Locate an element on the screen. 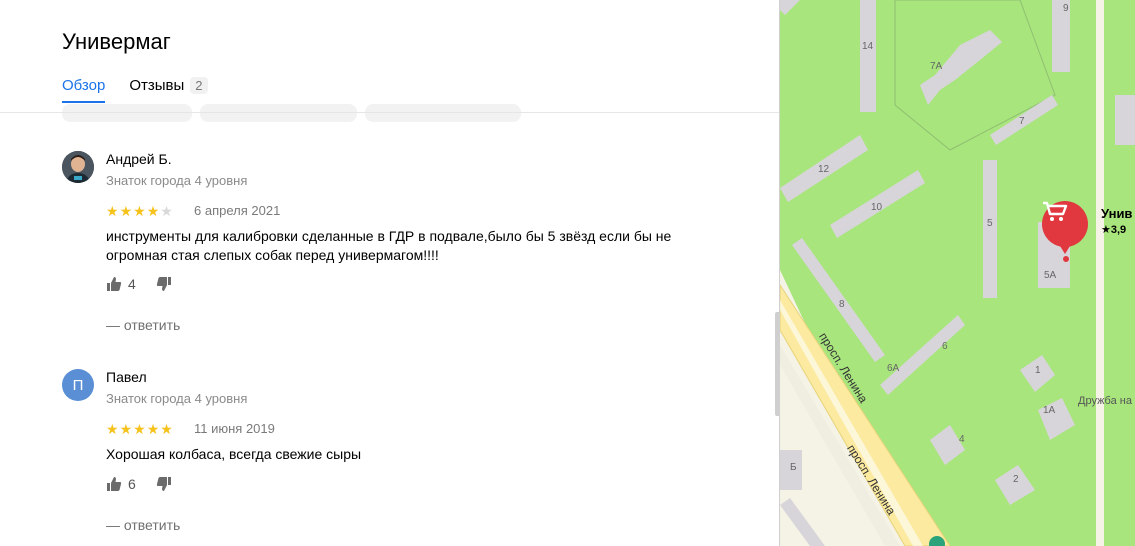 The width and height of the screenshot is (1135, 546). building-label: 7 is located at coordinates (1022, 121).